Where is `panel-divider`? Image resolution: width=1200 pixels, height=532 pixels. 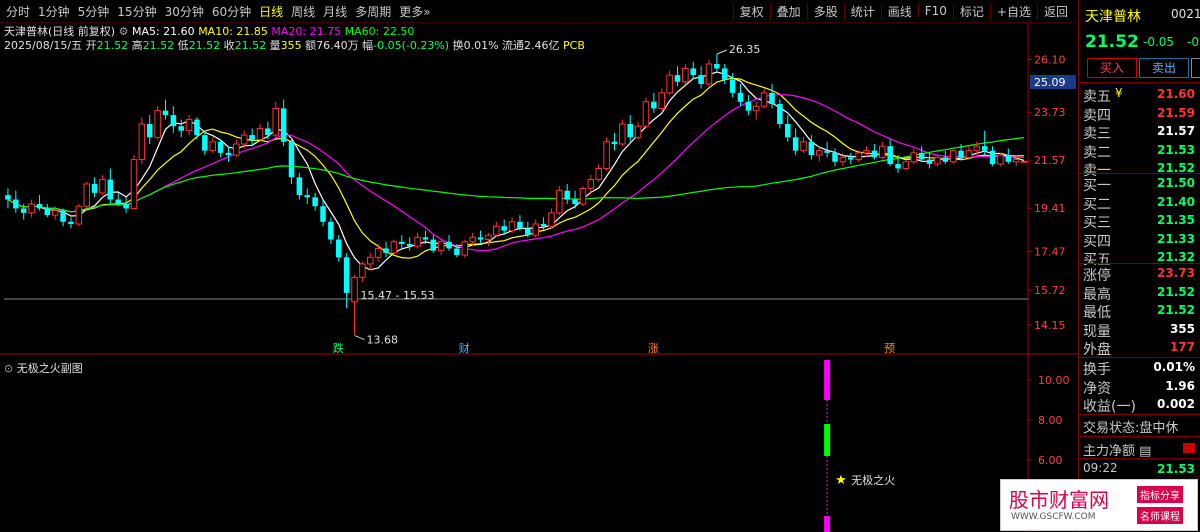
panel-divider is located at coordinates (1139, 173).